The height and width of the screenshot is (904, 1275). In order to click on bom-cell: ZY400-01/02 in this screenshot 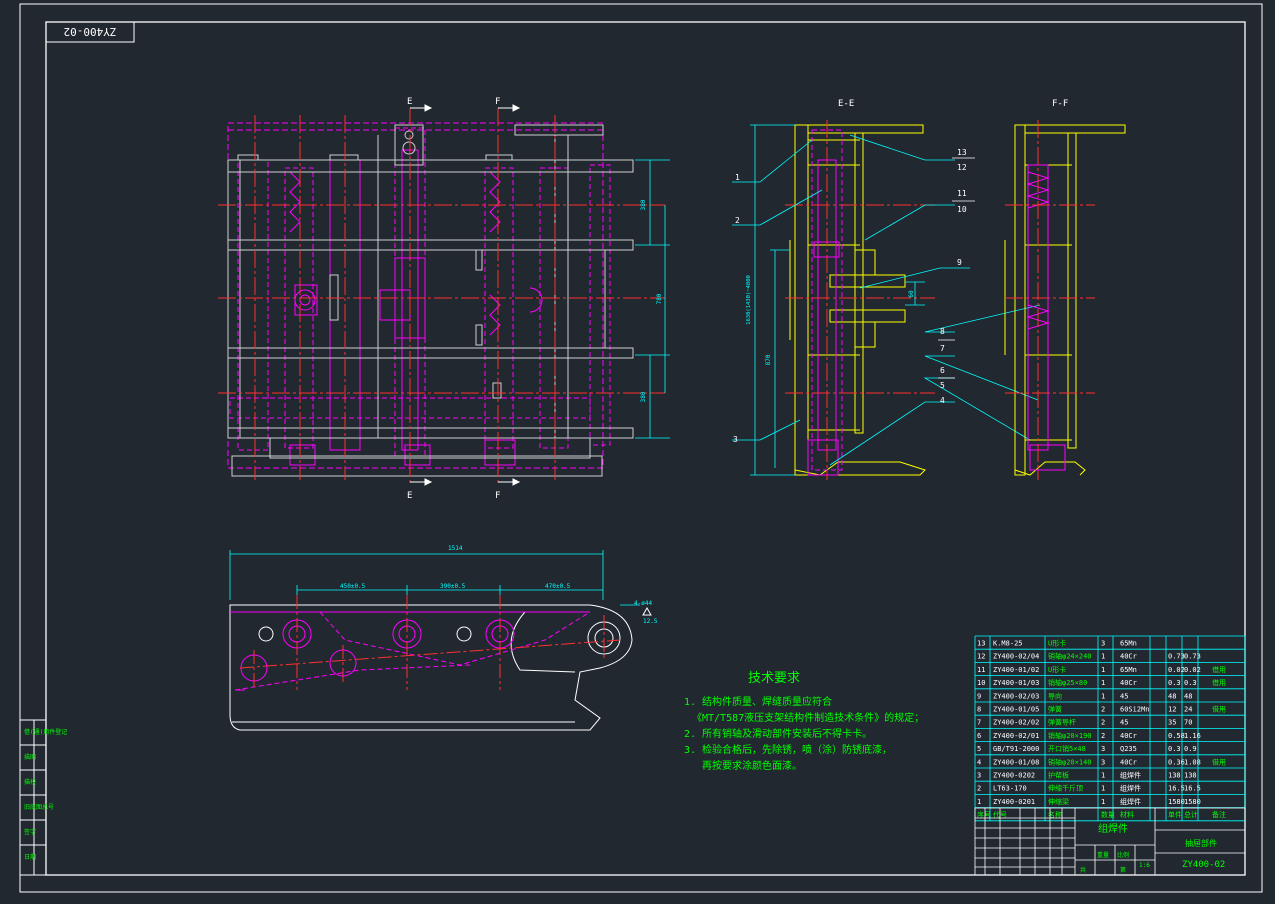, I will do `click(1016, 670)`.